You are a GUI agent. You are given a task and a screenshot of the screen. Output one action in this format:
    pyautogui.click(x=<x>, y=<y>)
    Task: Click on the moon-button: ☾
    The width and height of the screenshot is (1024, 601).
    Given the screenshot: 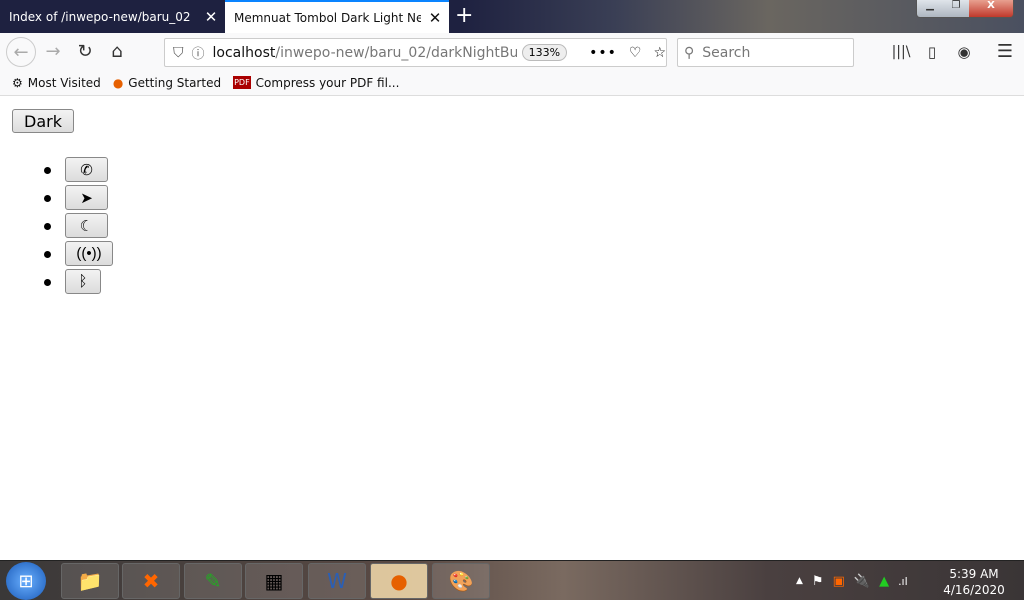 What is the action you would take?
    pyautogui.click(x=86, y=225)
    